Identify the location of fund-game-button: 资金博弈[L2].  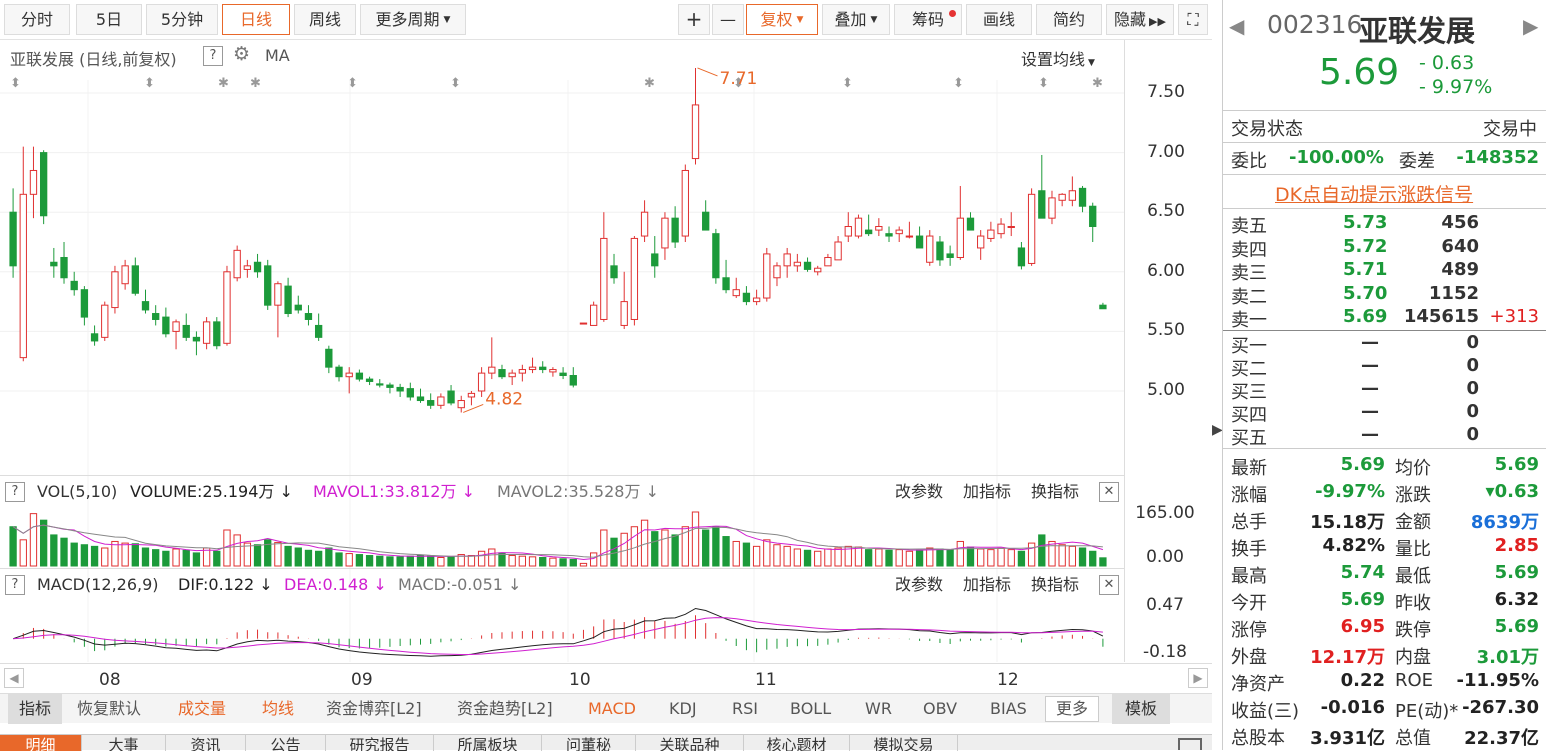
(374, 709).